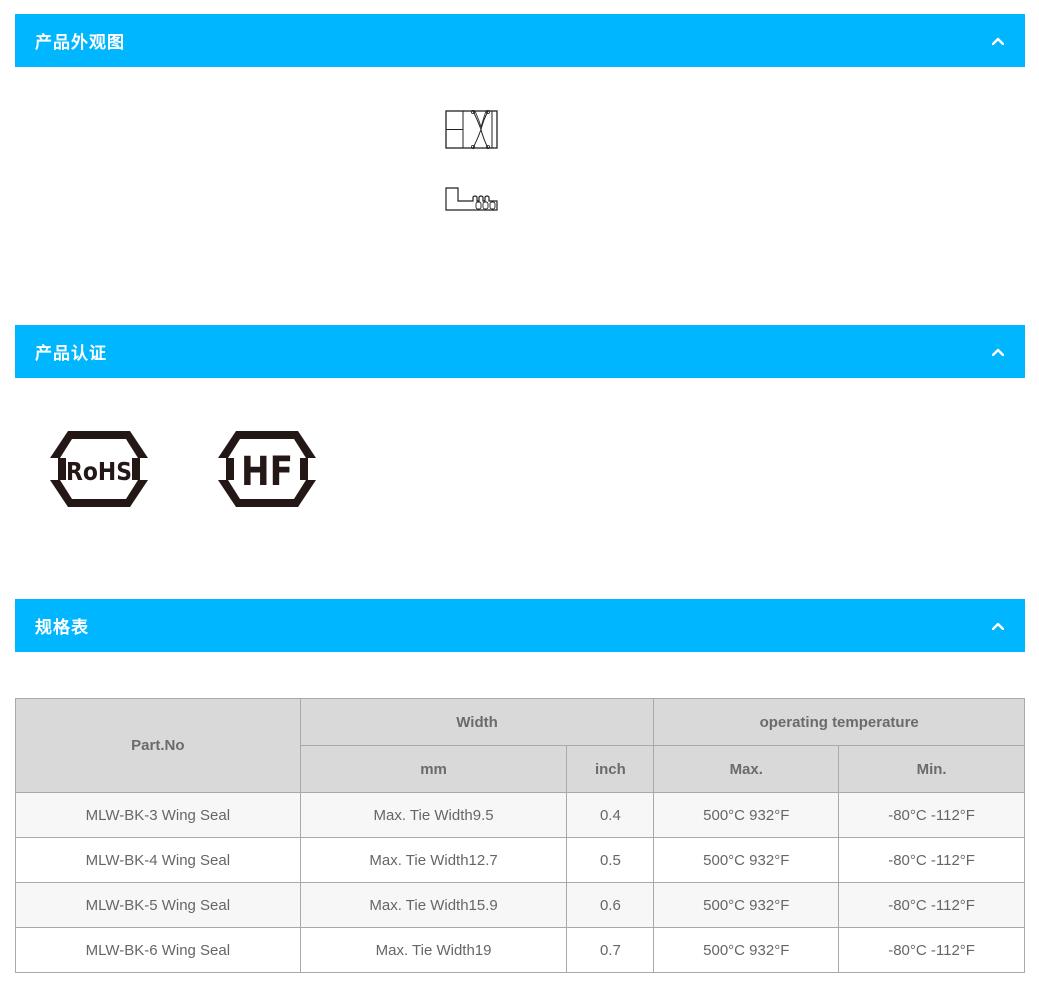 Image resolution: width=1039 pixels, height=1002 pixels. Describe the element at coordinates (610, 950) in the screenshot. I see `cell-inch: 0.7` at that location.